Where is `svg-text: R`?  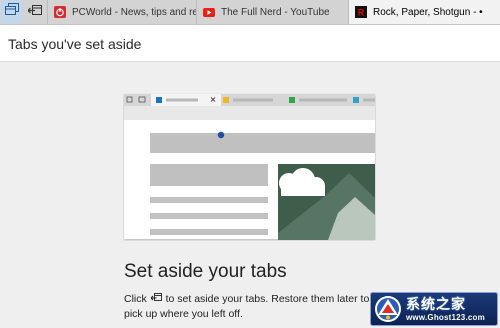
svg-text: R is located at coordinates (361, 13).